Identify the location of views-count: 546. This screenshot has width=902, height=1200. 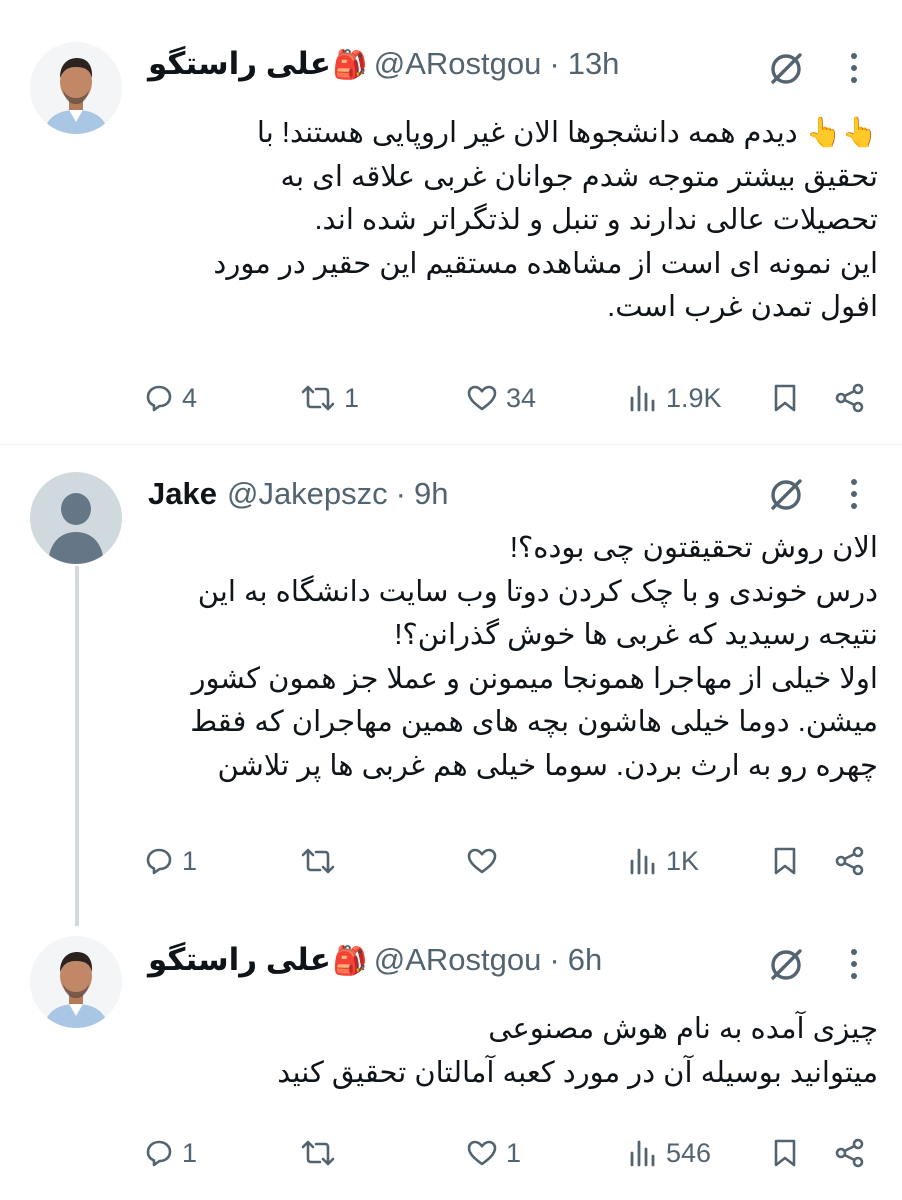
(689, 1152).